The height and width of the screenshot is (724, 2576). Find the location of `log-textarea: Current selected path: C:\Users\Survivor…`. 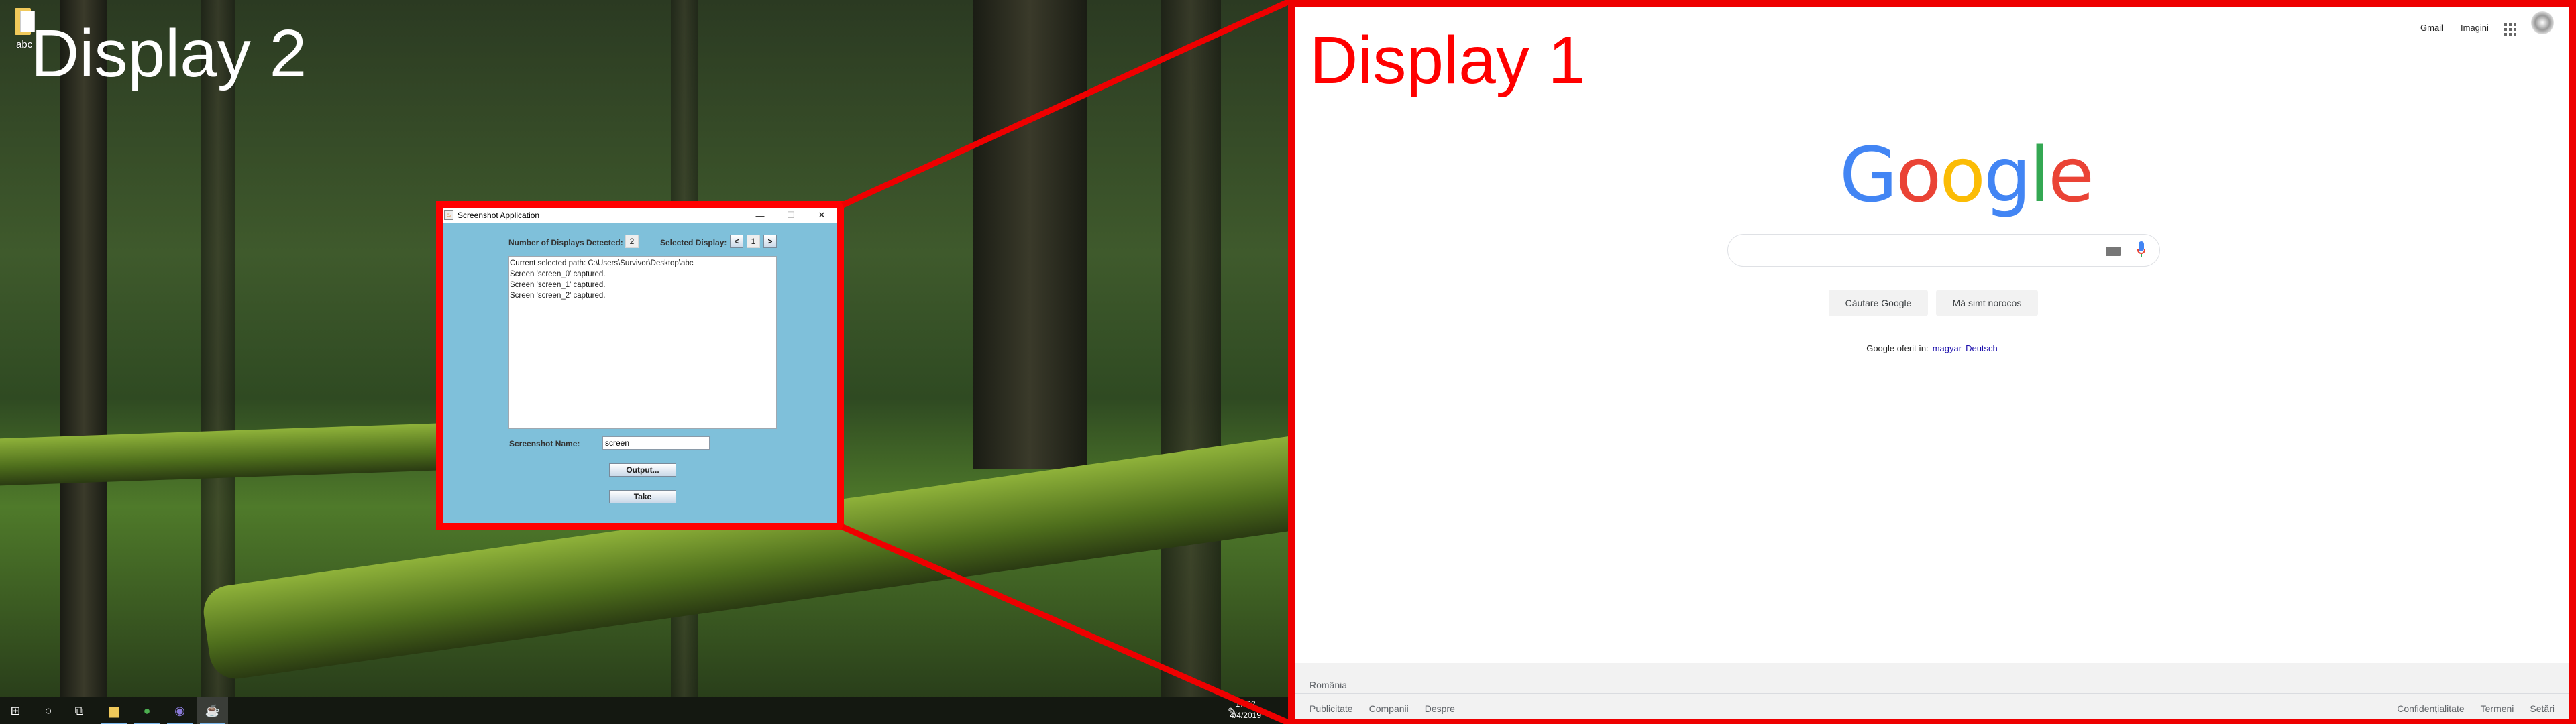

log-textarea: Current selected path: C:\Users\Survivor… is located at coordinates (642, 342).